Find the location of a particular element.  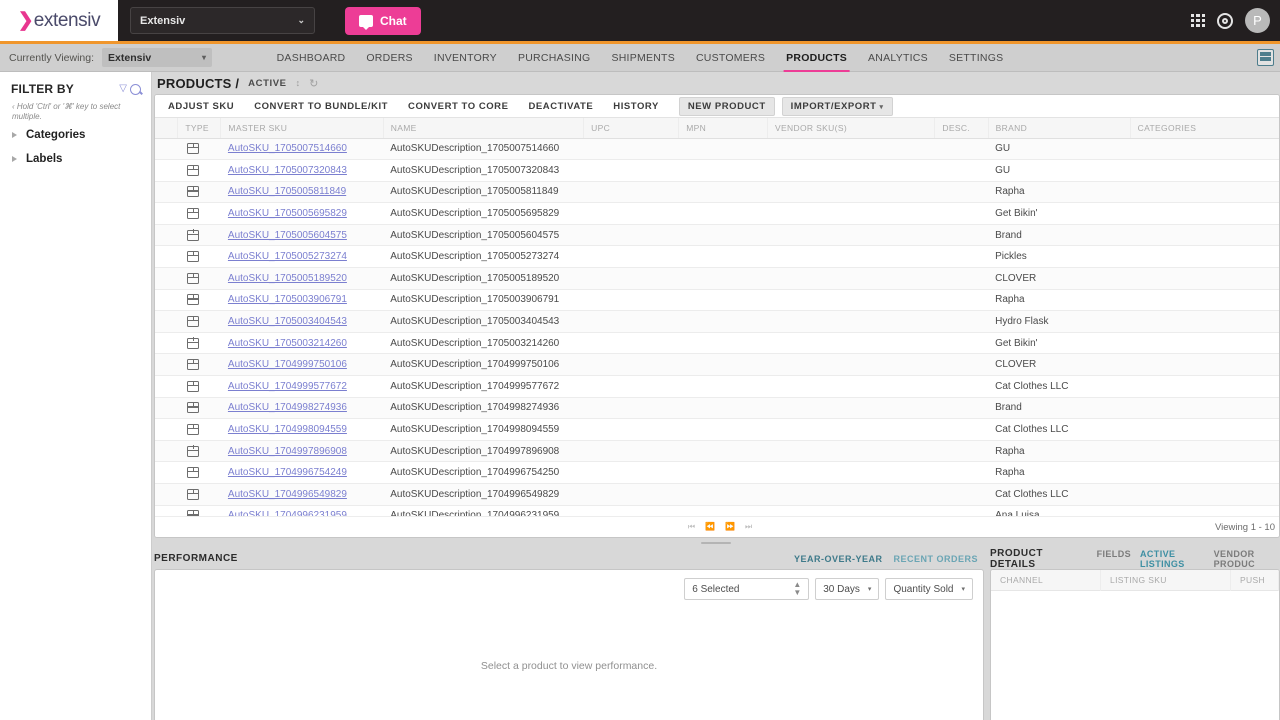

master-sku-link: AutoSKU_1705003906791 is located at coordinates (287, 299).